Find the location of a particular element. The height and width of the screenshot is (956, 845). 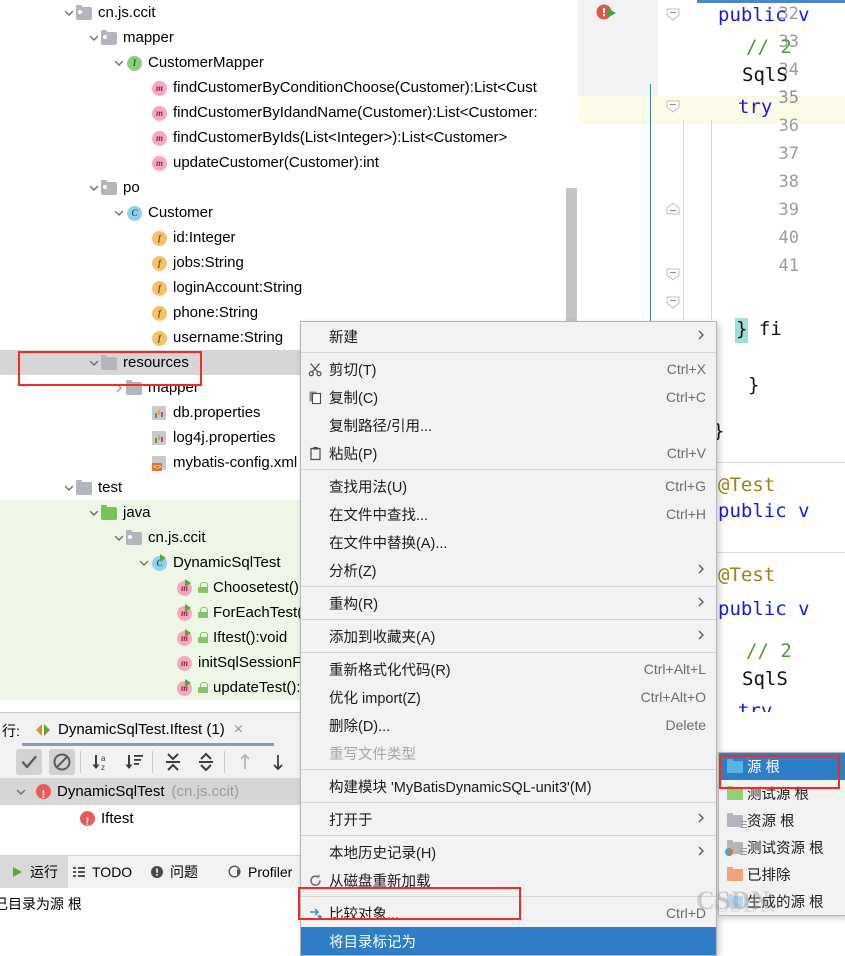

menu-item-16: 打开于 is located at coordinates (508, 819).